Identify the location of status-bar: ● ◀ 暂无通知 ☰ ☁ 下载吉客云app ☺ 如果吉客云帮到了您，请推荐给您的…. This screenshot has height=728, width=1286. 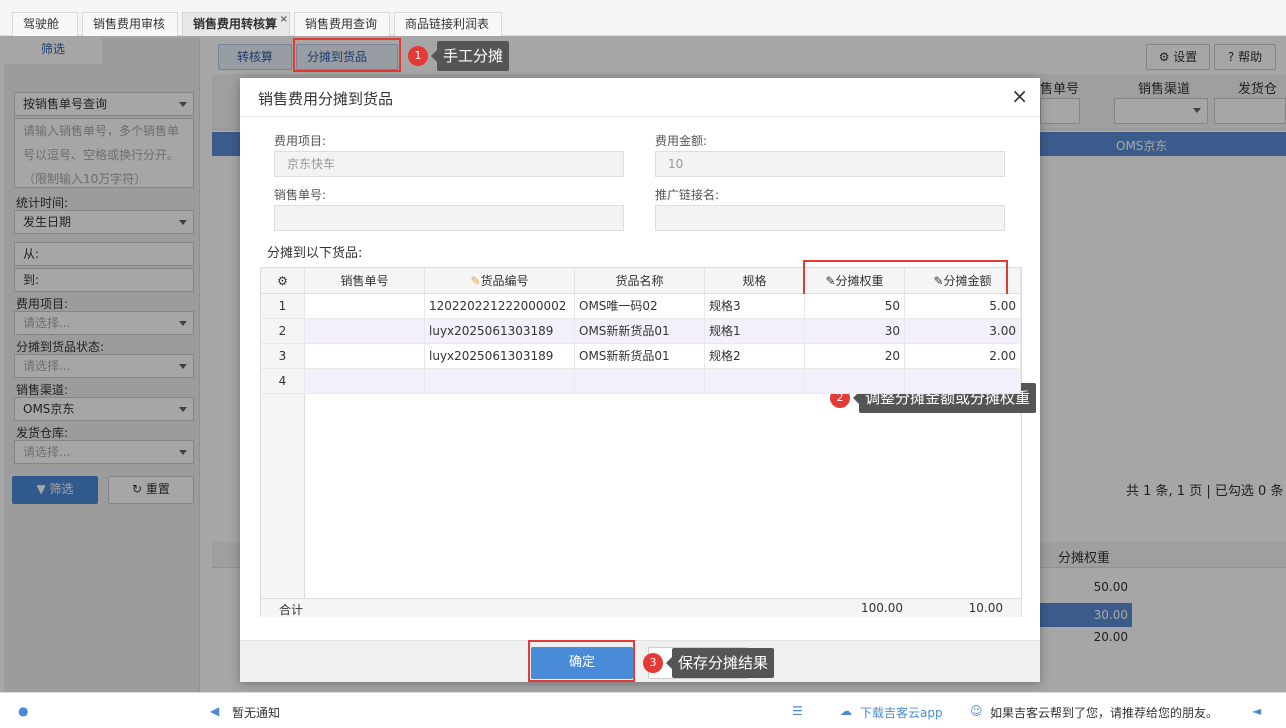
(643, 710).